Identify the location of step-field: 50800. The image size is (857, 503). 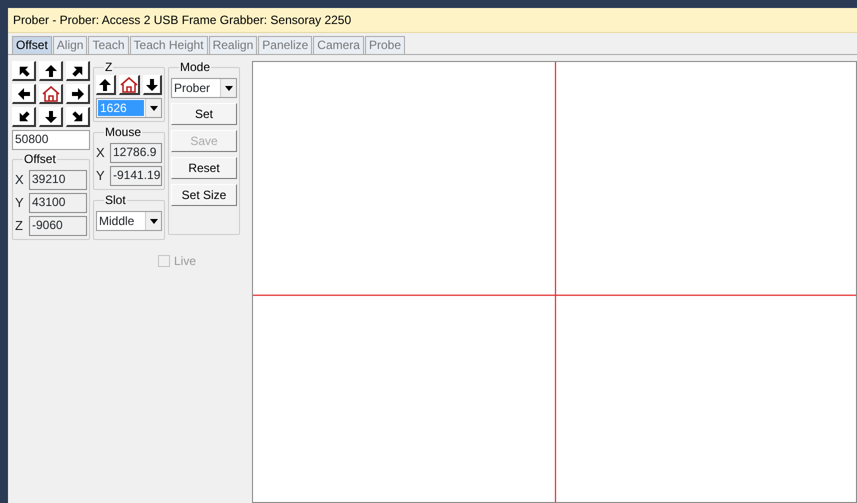
(51, 140).